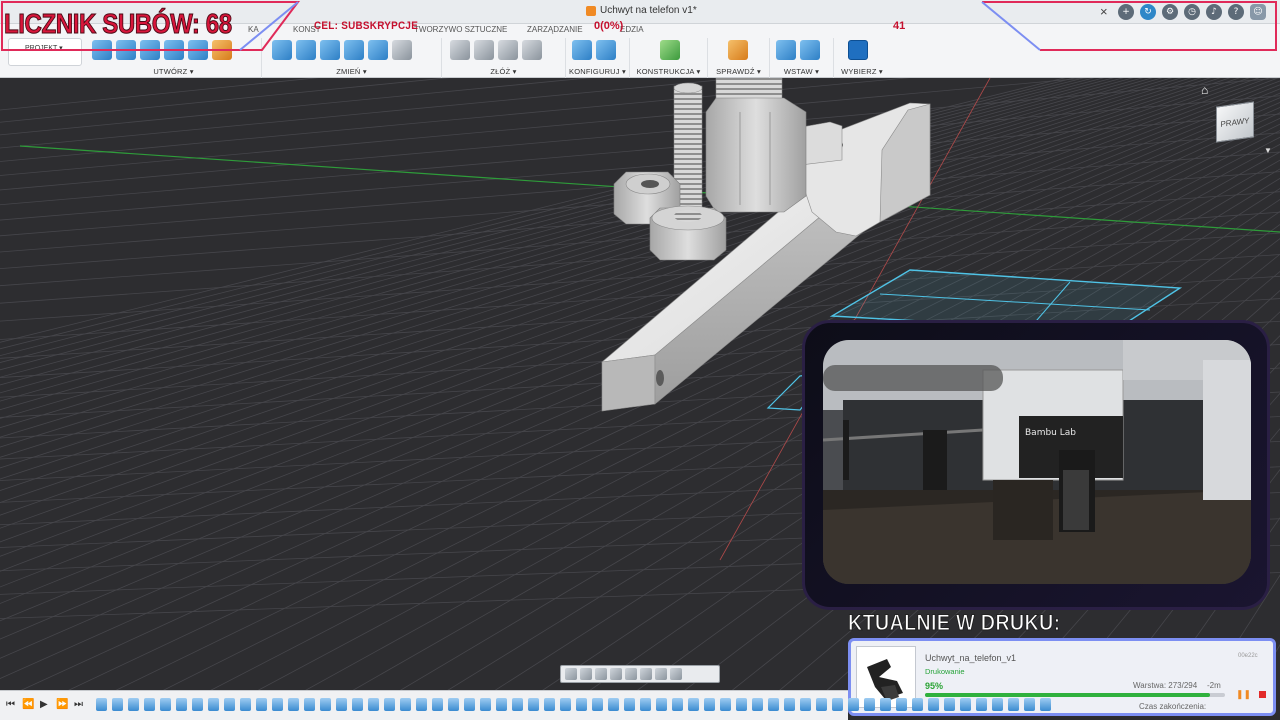 Image resolution: width=1280 pixels, height=720 pixels. Describe the element at coordinates (971, 658) in the screenshot. I see `print-file-name: Uchwyt_na_telefon_v1` at that location.